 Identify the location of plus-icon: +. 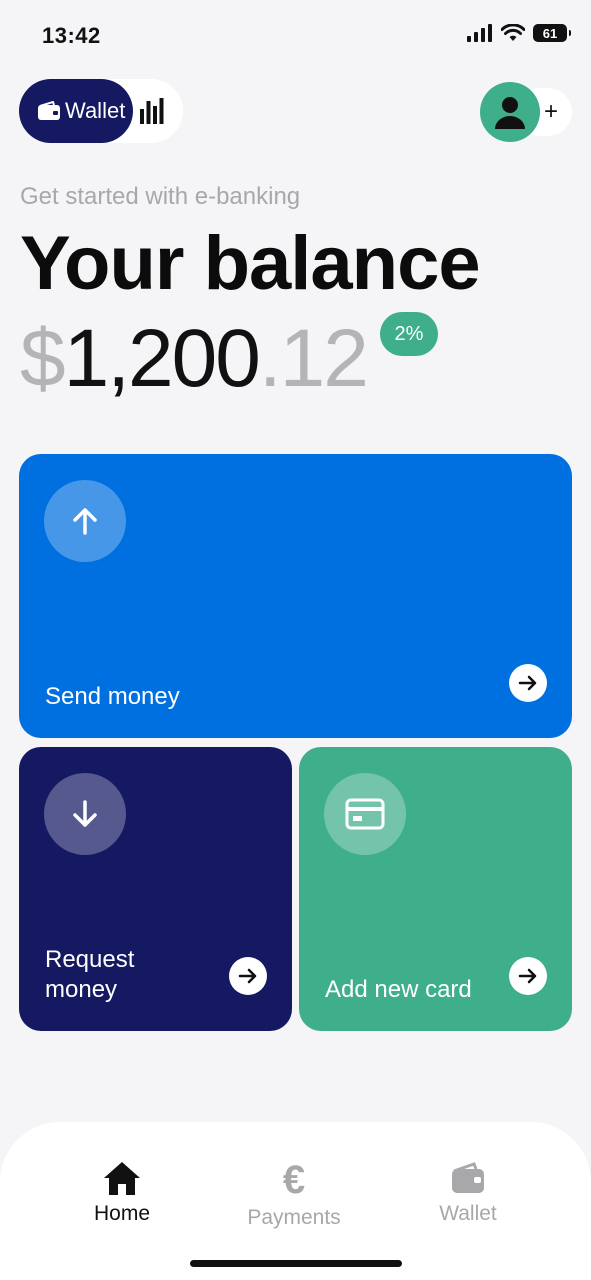
(550, 111).